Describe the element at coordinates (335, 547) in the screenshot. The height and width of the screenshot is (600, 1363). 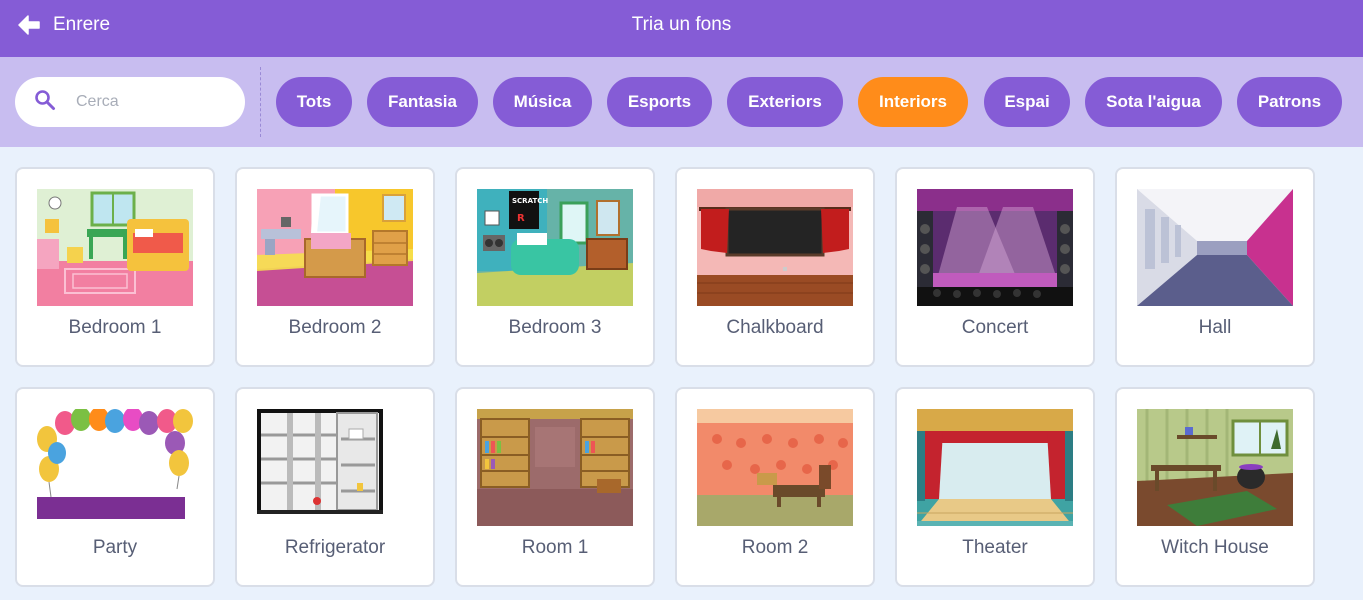
I see `backdrop-label: Refrigerator` at that location.